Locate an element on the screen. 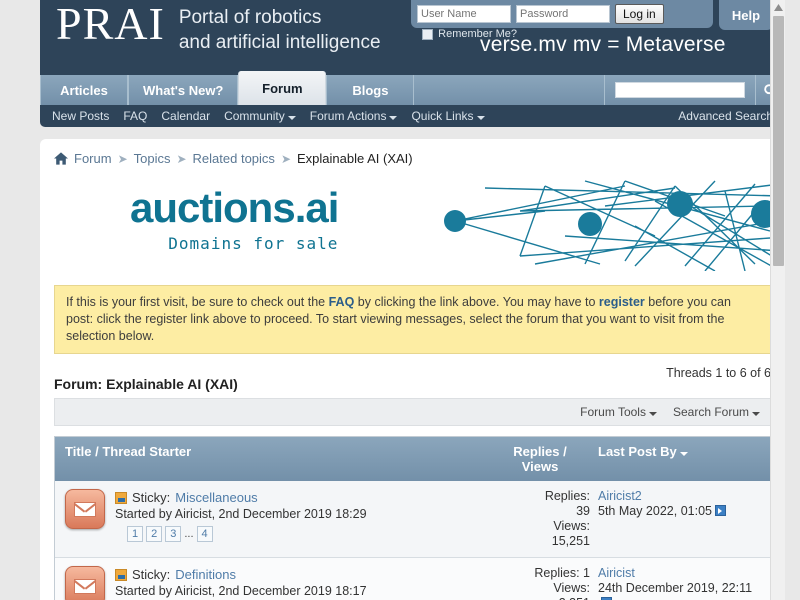  column-header-last-post-label: Last Post By is located at coordinates (637, 451).